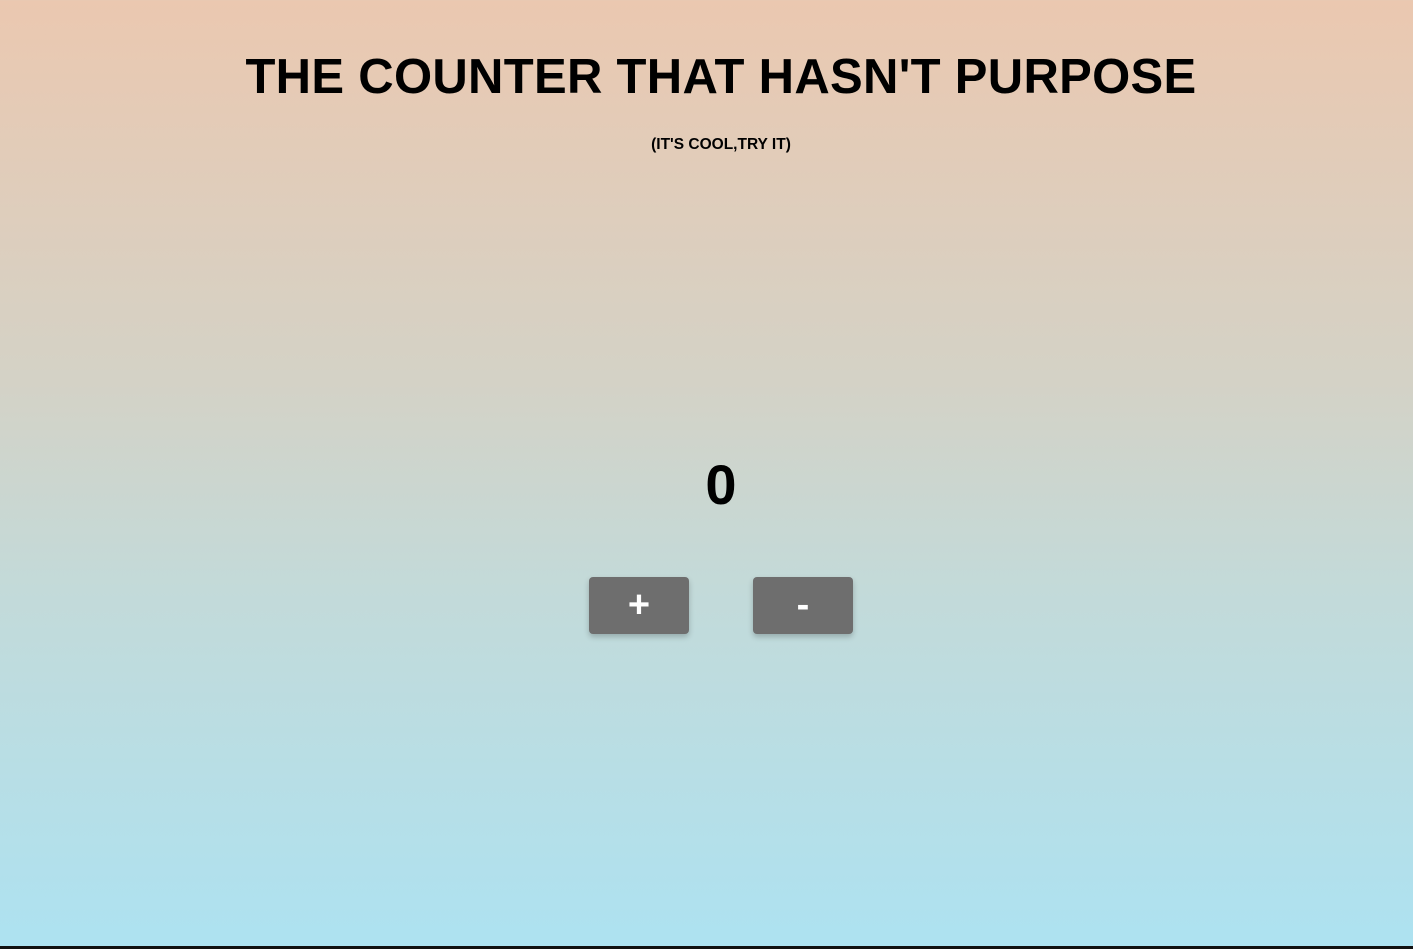 The image size is (1413, 949). I want to click on page-subtitle: (IT'S COOL,TRY IT), so click(721, 144).